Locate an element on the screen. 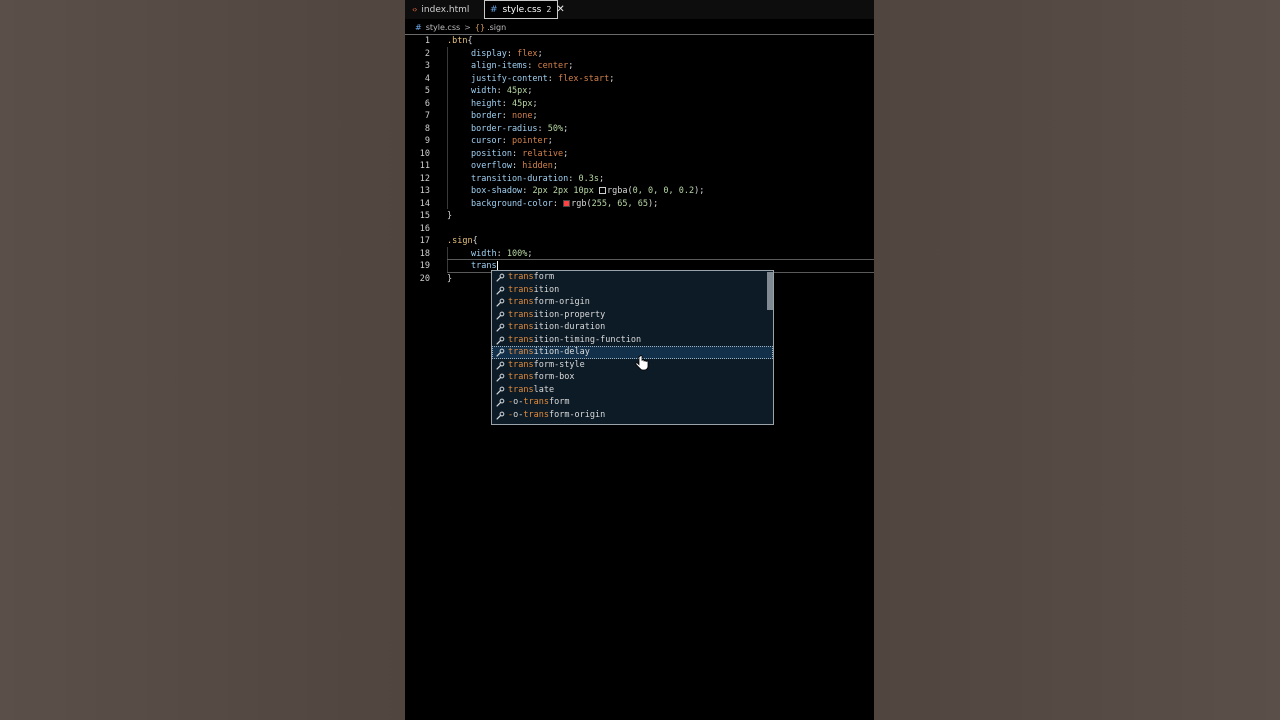 This screenshot has width=1280, height=720. suggest-item-label: transition is located at coordinates (534, 289).